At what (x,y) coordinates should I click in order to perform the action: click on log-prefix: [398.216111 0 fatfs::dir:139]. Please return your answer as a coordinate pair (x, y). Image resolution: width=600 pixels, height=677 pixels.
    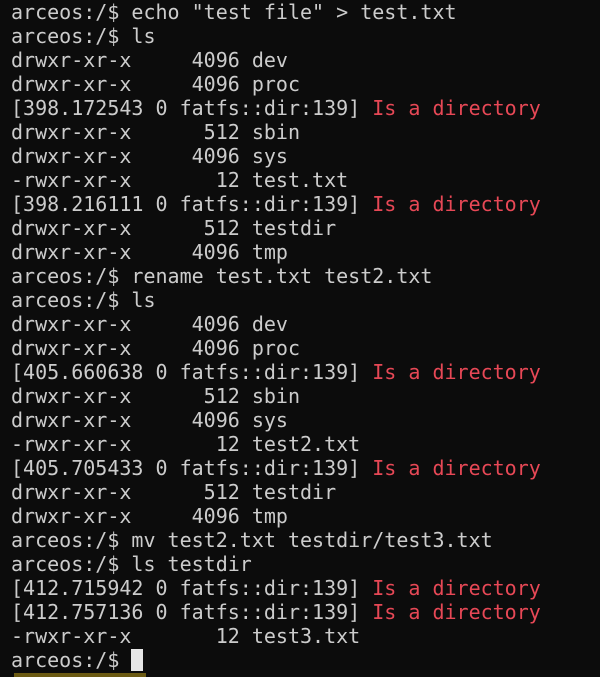
    Looking at the image, I should click on (192, 204).